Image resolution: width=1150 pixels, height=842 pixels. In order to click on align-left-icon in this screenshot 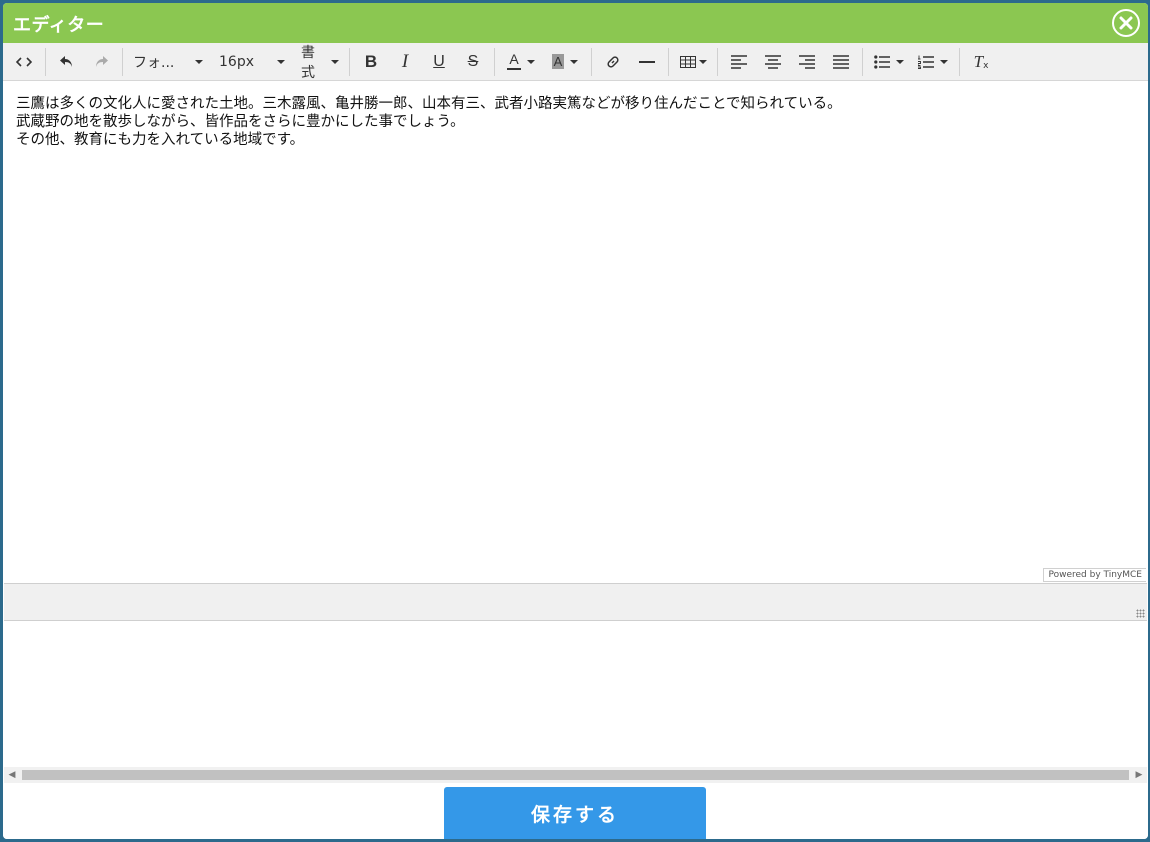, I will do `click(739, 62)`.